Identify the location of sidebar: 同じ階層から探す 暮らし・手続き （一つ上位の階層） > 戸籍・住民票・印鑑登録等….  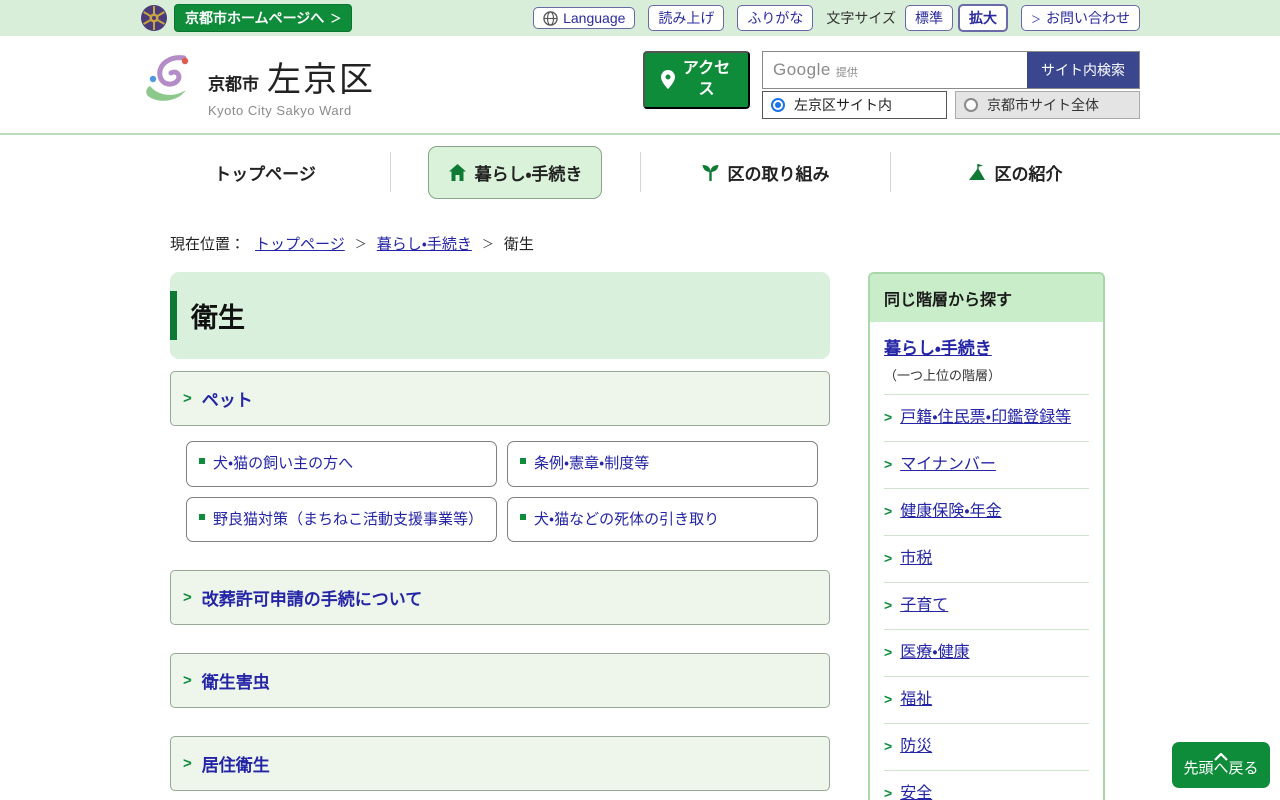
(986, 536).